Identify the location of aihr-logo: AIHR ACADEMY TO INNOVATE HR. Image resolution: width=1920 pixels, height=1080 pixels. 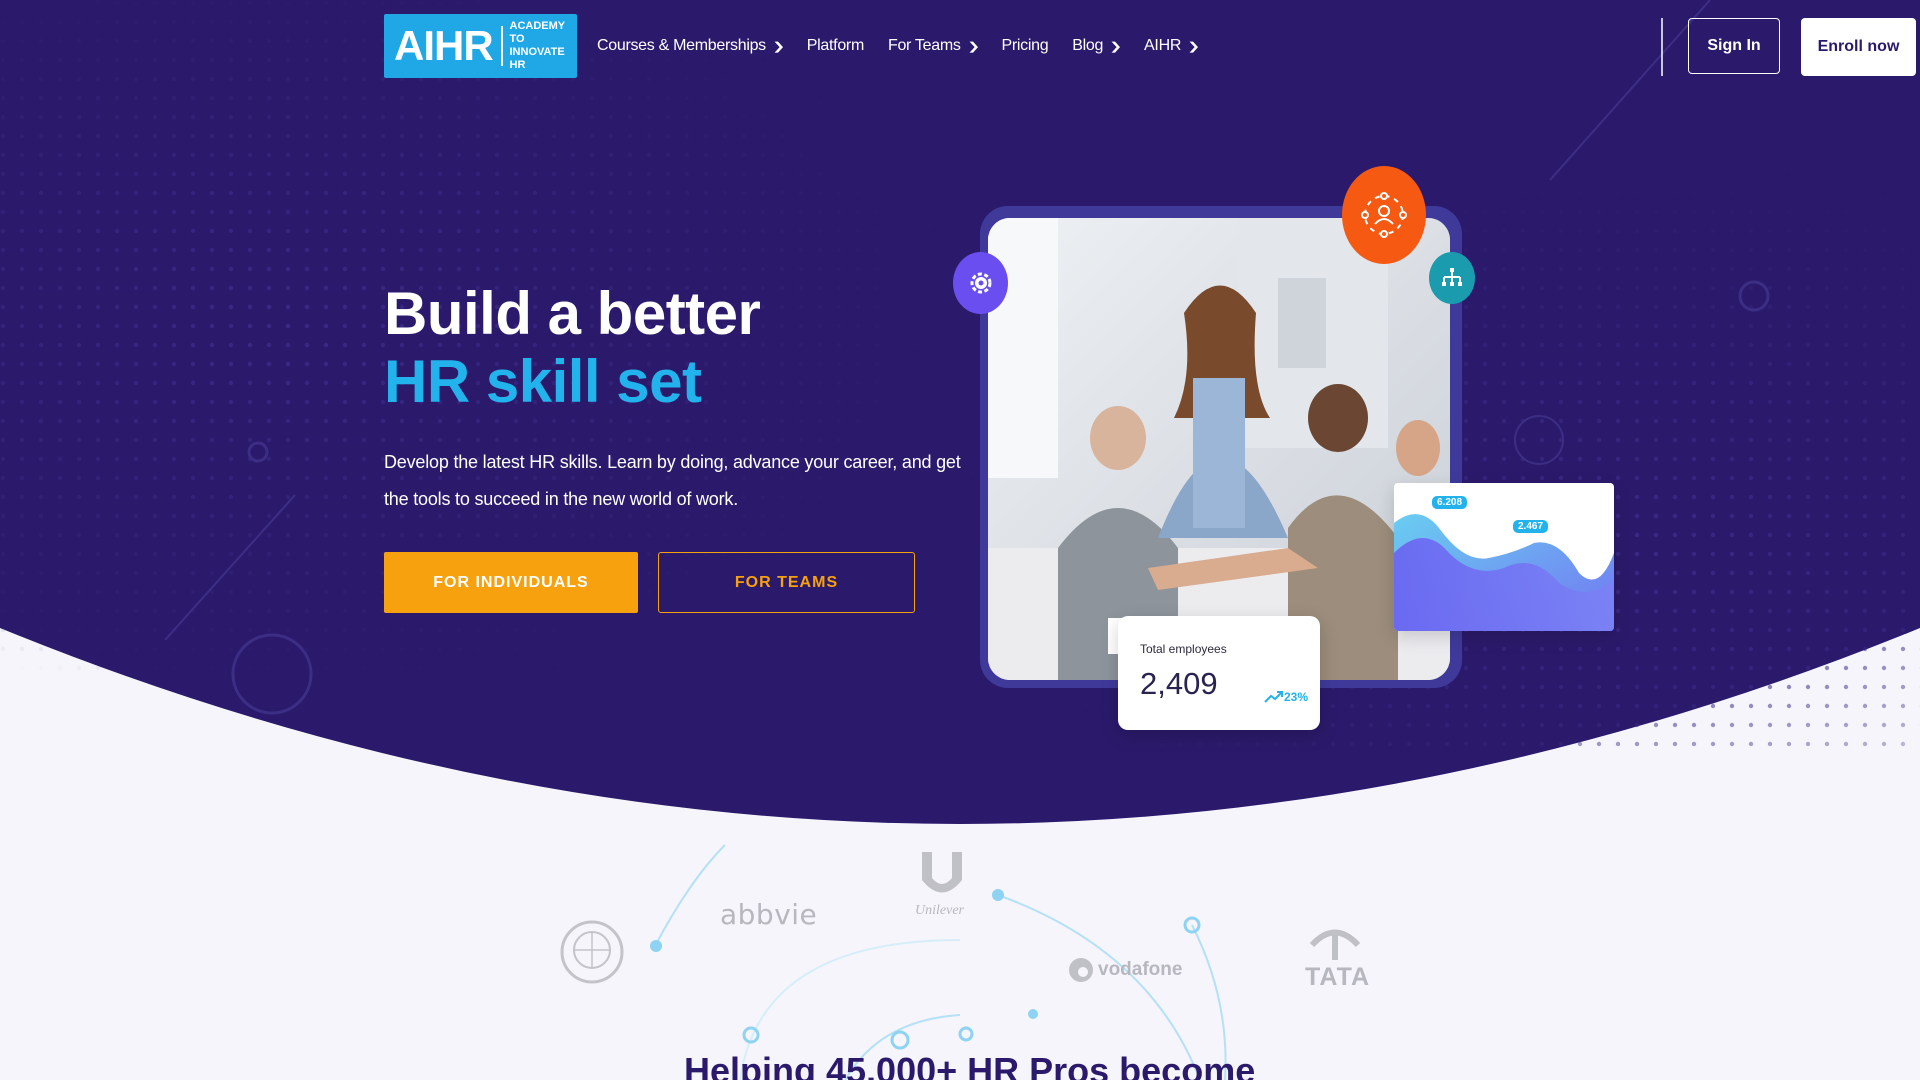
(480, 46).